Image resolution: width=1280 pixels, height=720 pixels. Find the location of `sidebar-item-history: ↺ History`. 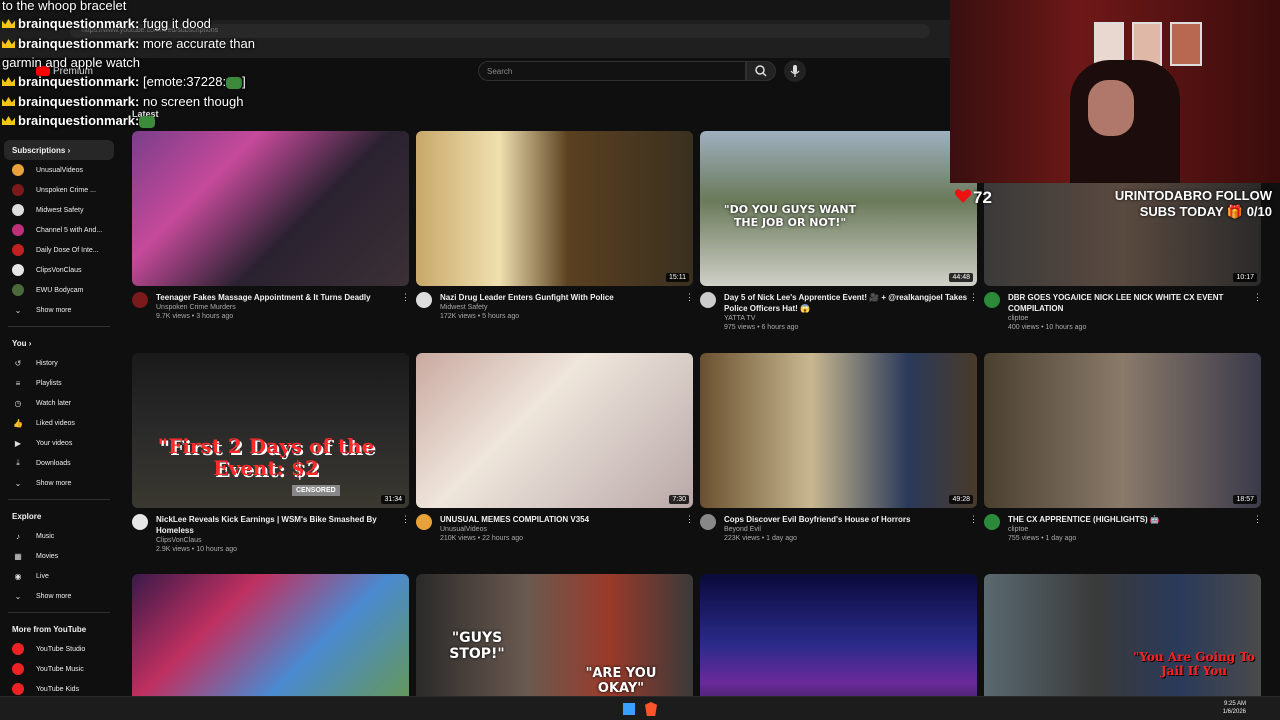

sidebar-item-history: ↺ History is located at coordinates (59, 363).